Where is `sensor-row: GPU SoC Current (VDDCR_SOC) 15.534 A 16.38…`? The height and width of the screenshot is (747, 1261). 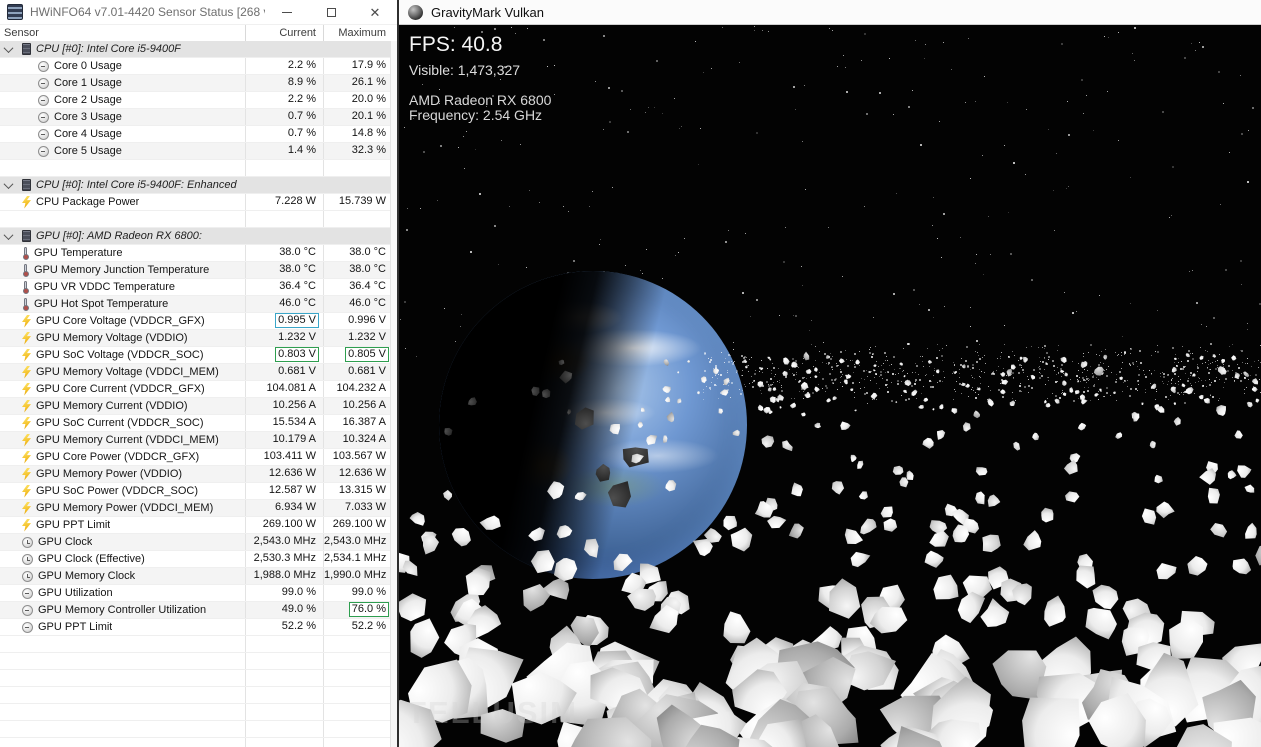 sensor-row: GPU SoC Current (VDDCR_SOC) 15.534 A 16.38… is located at coordinates (195, 423).